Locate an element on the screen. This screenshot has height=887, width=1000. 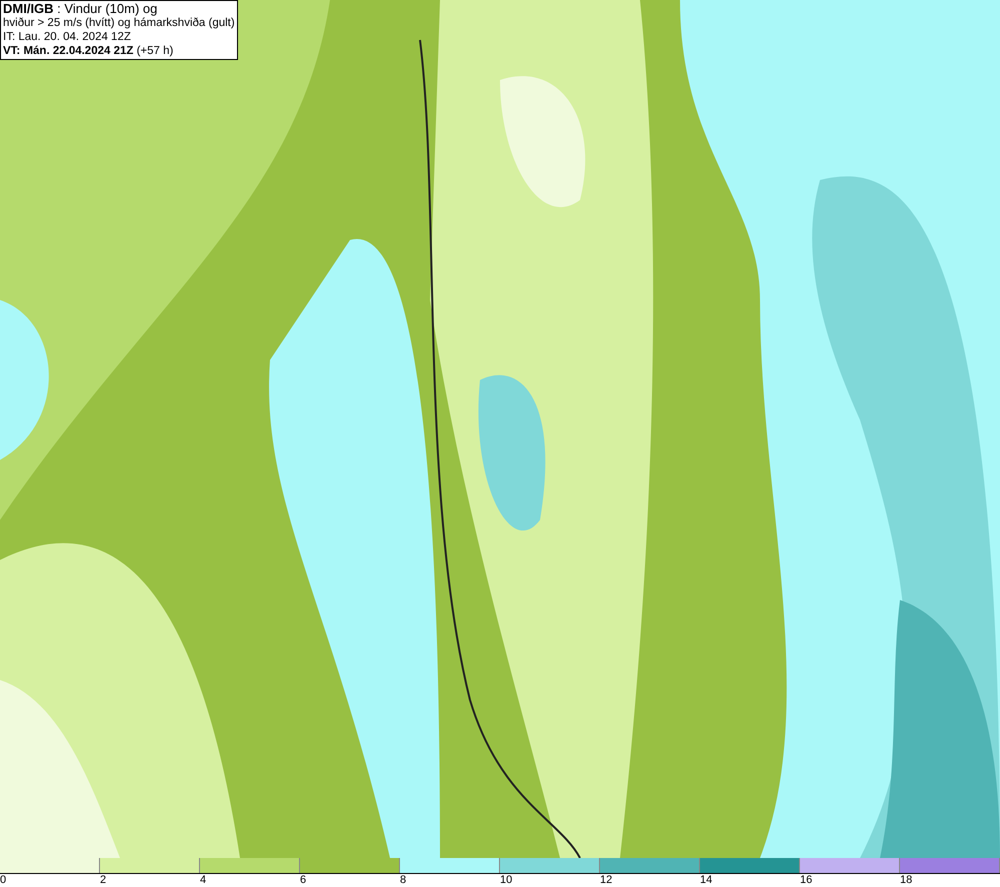
legend-tick-label: 6 is located at coordinates (303, 880).